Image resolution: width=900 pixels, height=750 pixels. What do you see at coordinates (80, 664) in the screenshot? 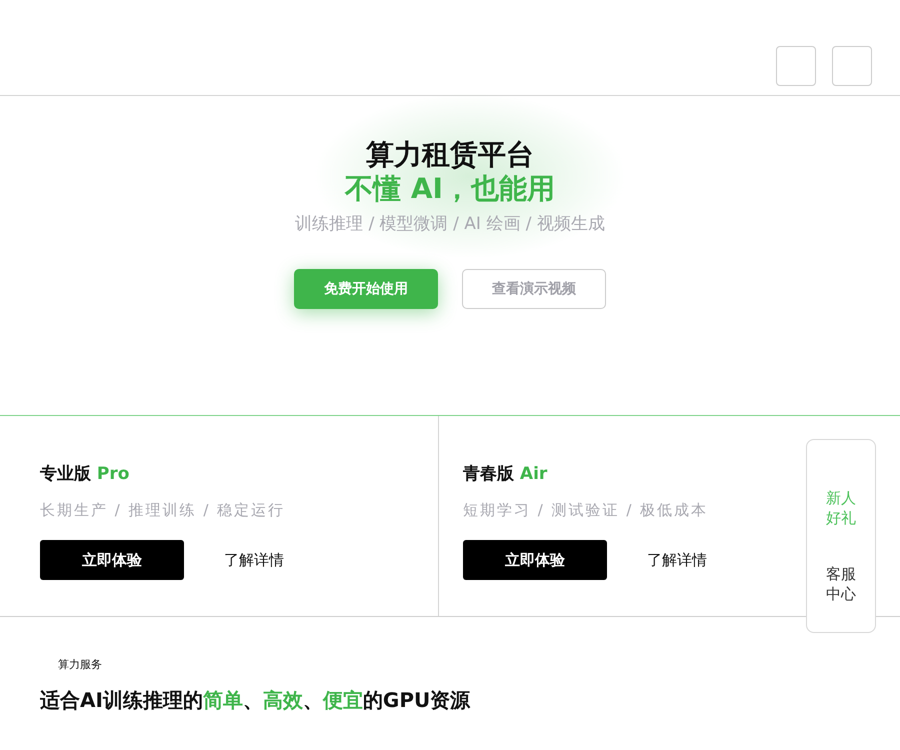
I see `section-label: 算力服务` at bounding box center [80, 664].